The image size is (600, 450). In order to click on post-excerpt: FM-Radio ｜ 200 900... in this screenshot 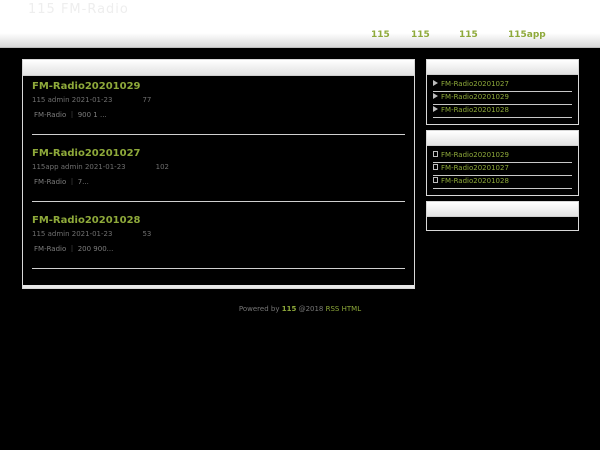, I will do `click(74, 249)`.